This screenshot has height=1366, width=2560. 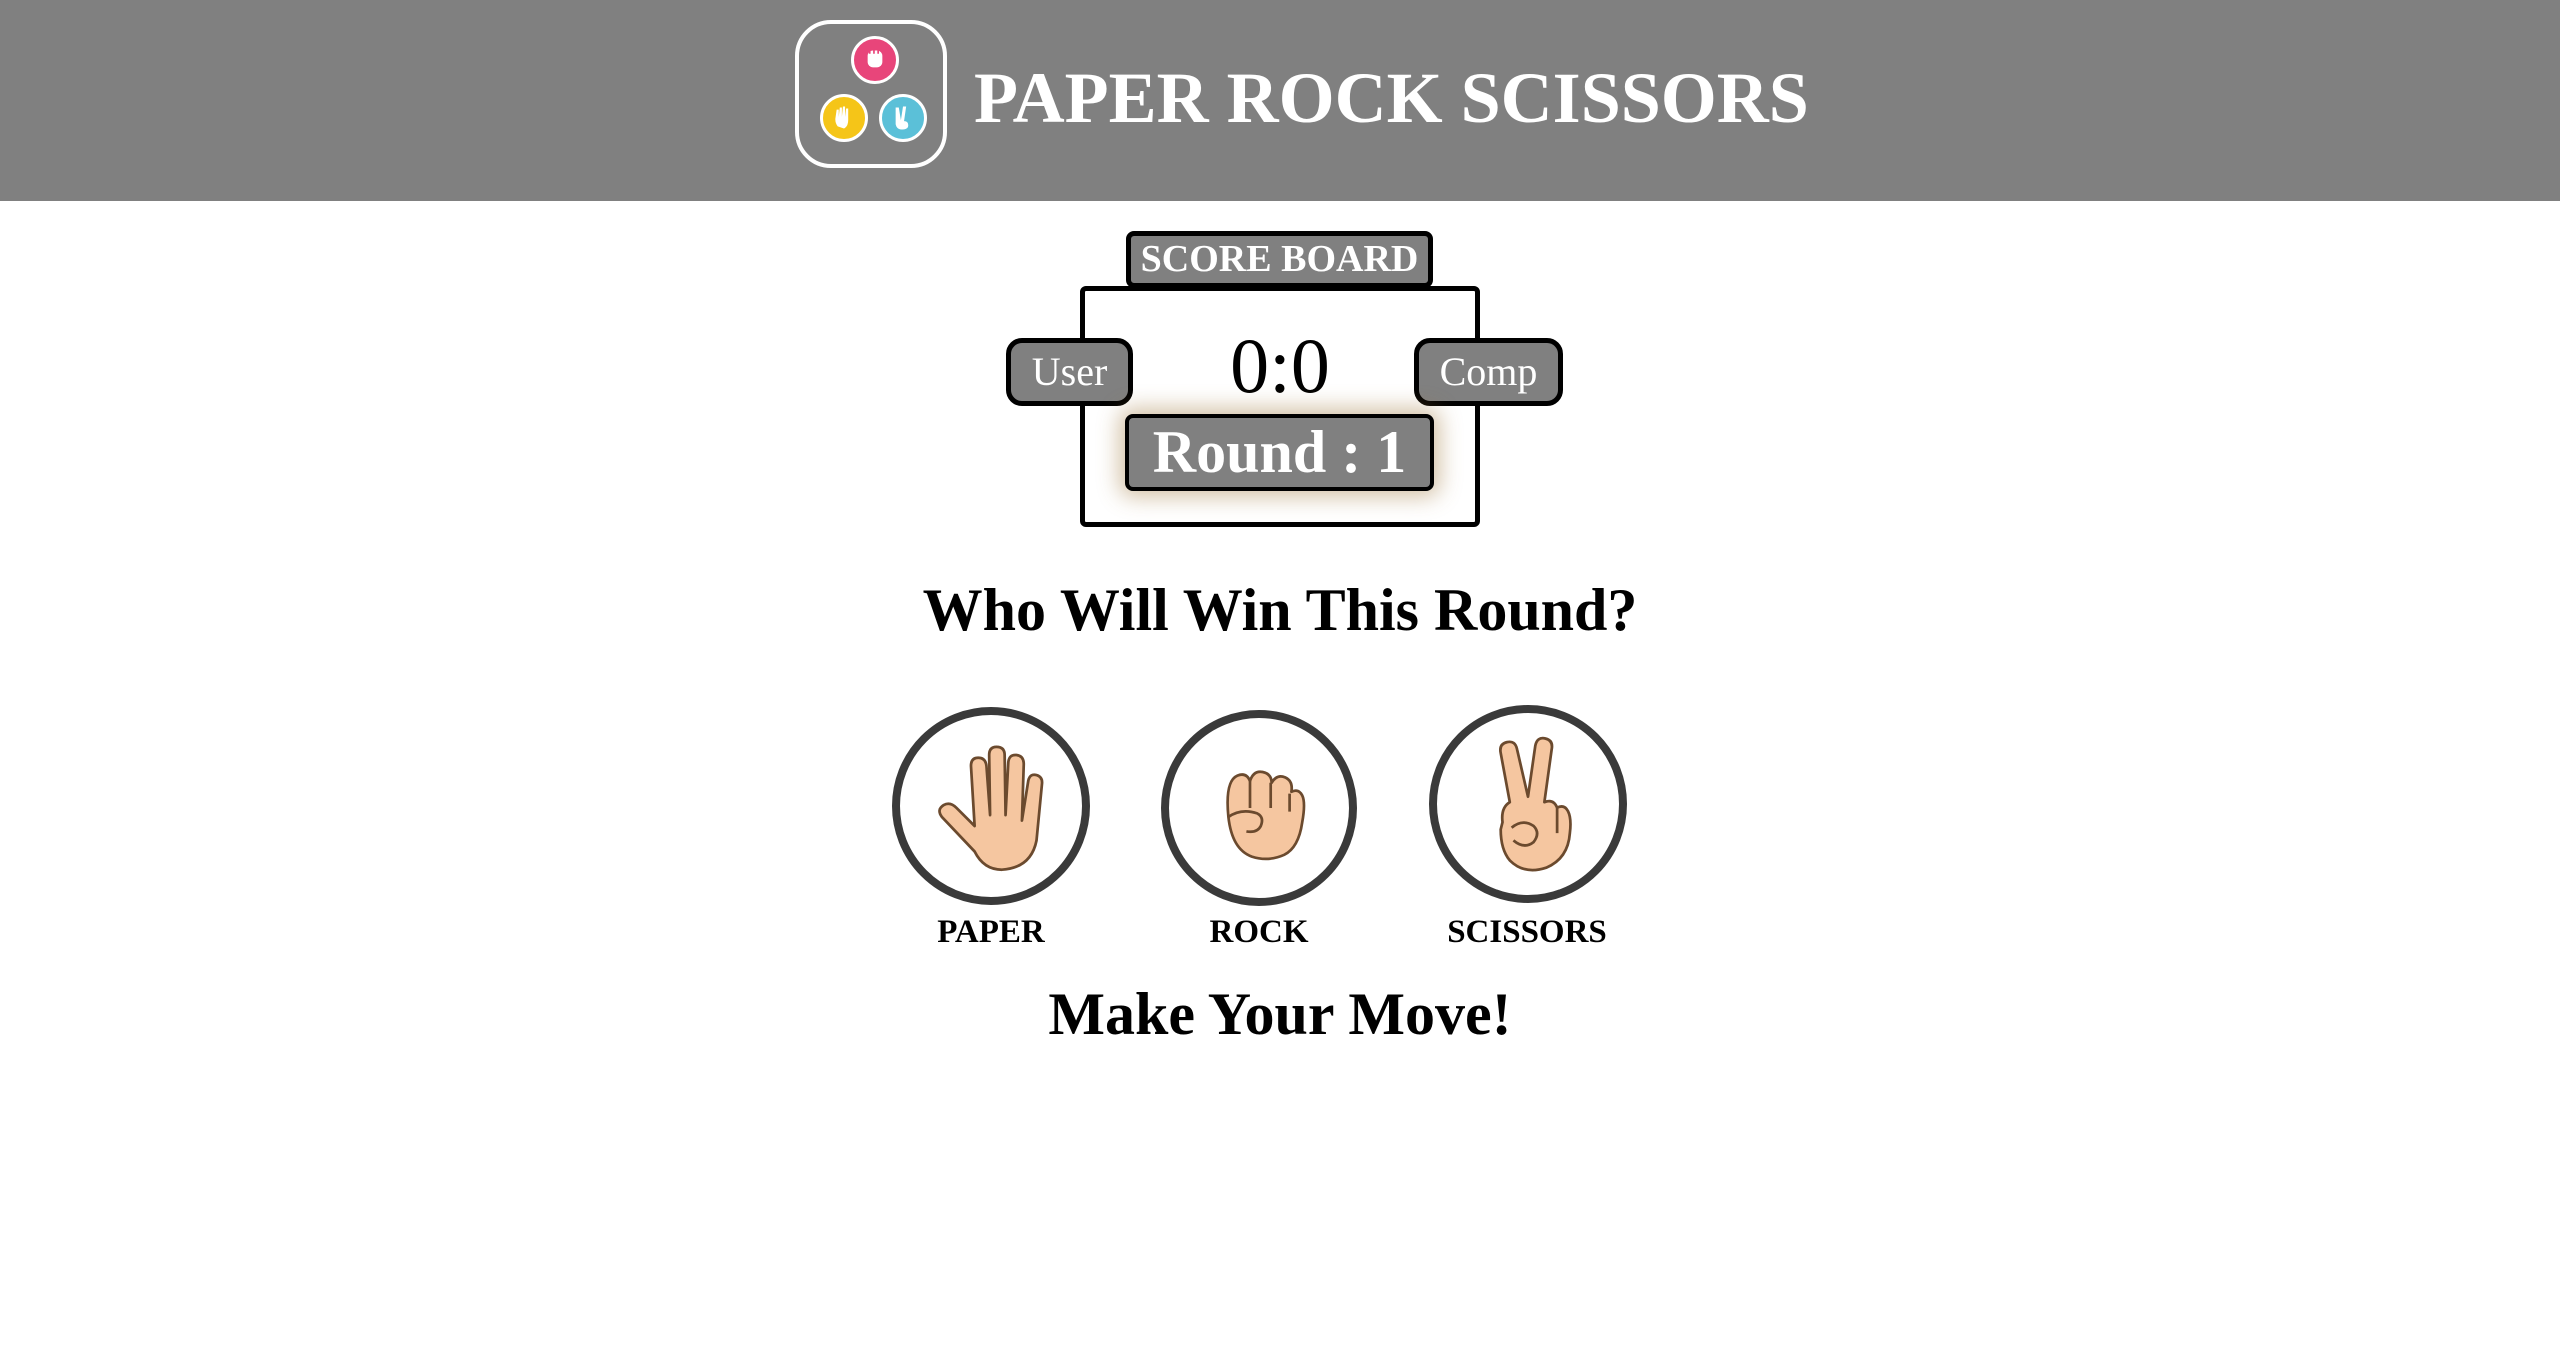 I want to click on make-move-prompt: Make Your Move!, so click(x=1280, y=1014).